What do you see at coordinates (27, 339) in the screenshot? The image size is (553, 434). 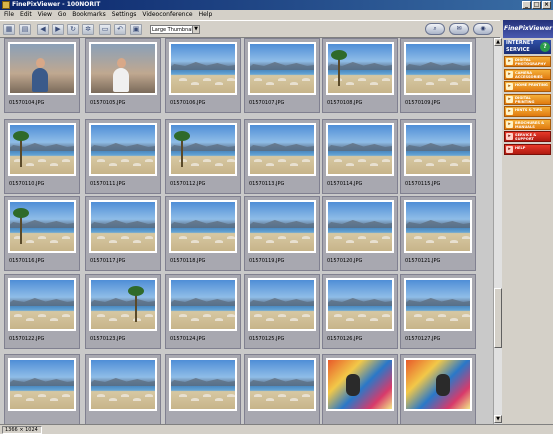 I see `thumbnail-filename: 01570122.JPG` at bounding box center [27, 339].